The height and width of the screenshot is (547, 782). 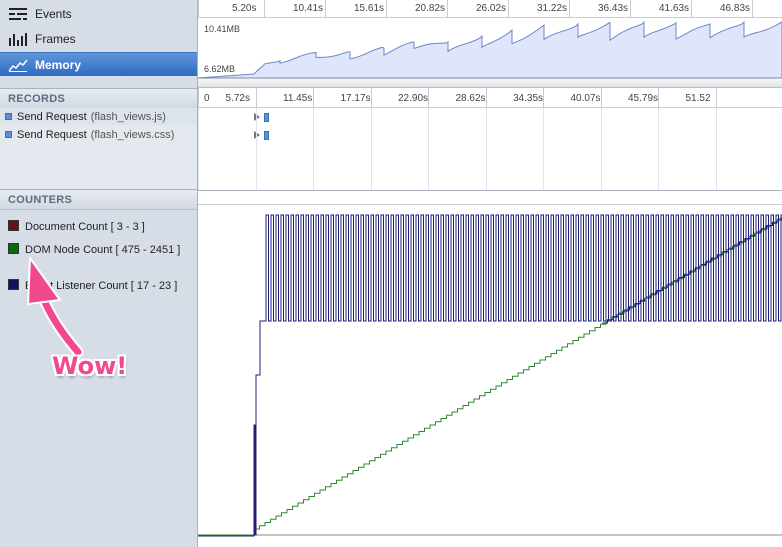 What do you see at coordinates (53, 14) in the screenshot?
I see `nav-item-label: Events` at bounding box center [53, 14].